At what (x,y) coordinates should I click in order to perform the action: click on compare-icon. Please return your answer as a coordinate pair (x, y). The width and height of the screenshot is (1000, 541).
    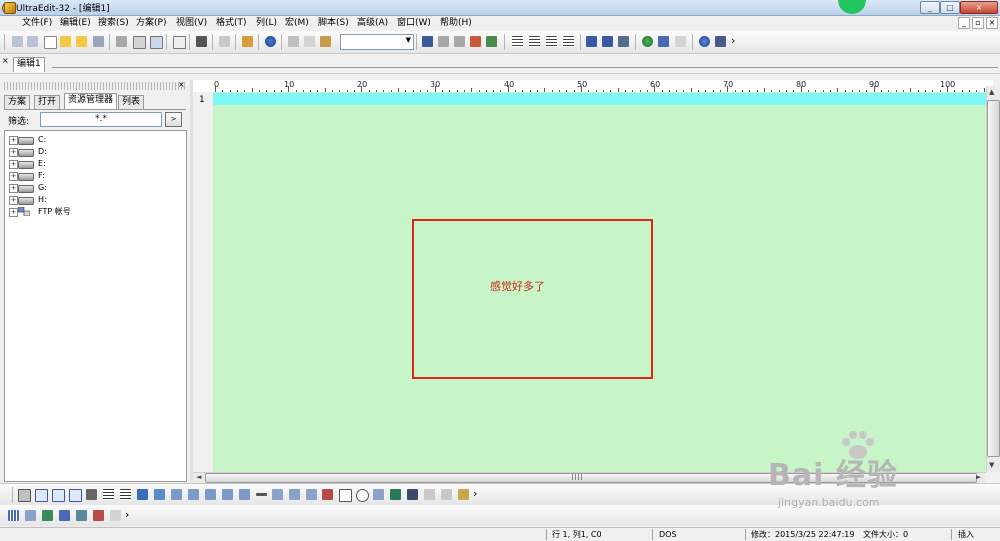
    Looking at the image, I should click on (81, 515).